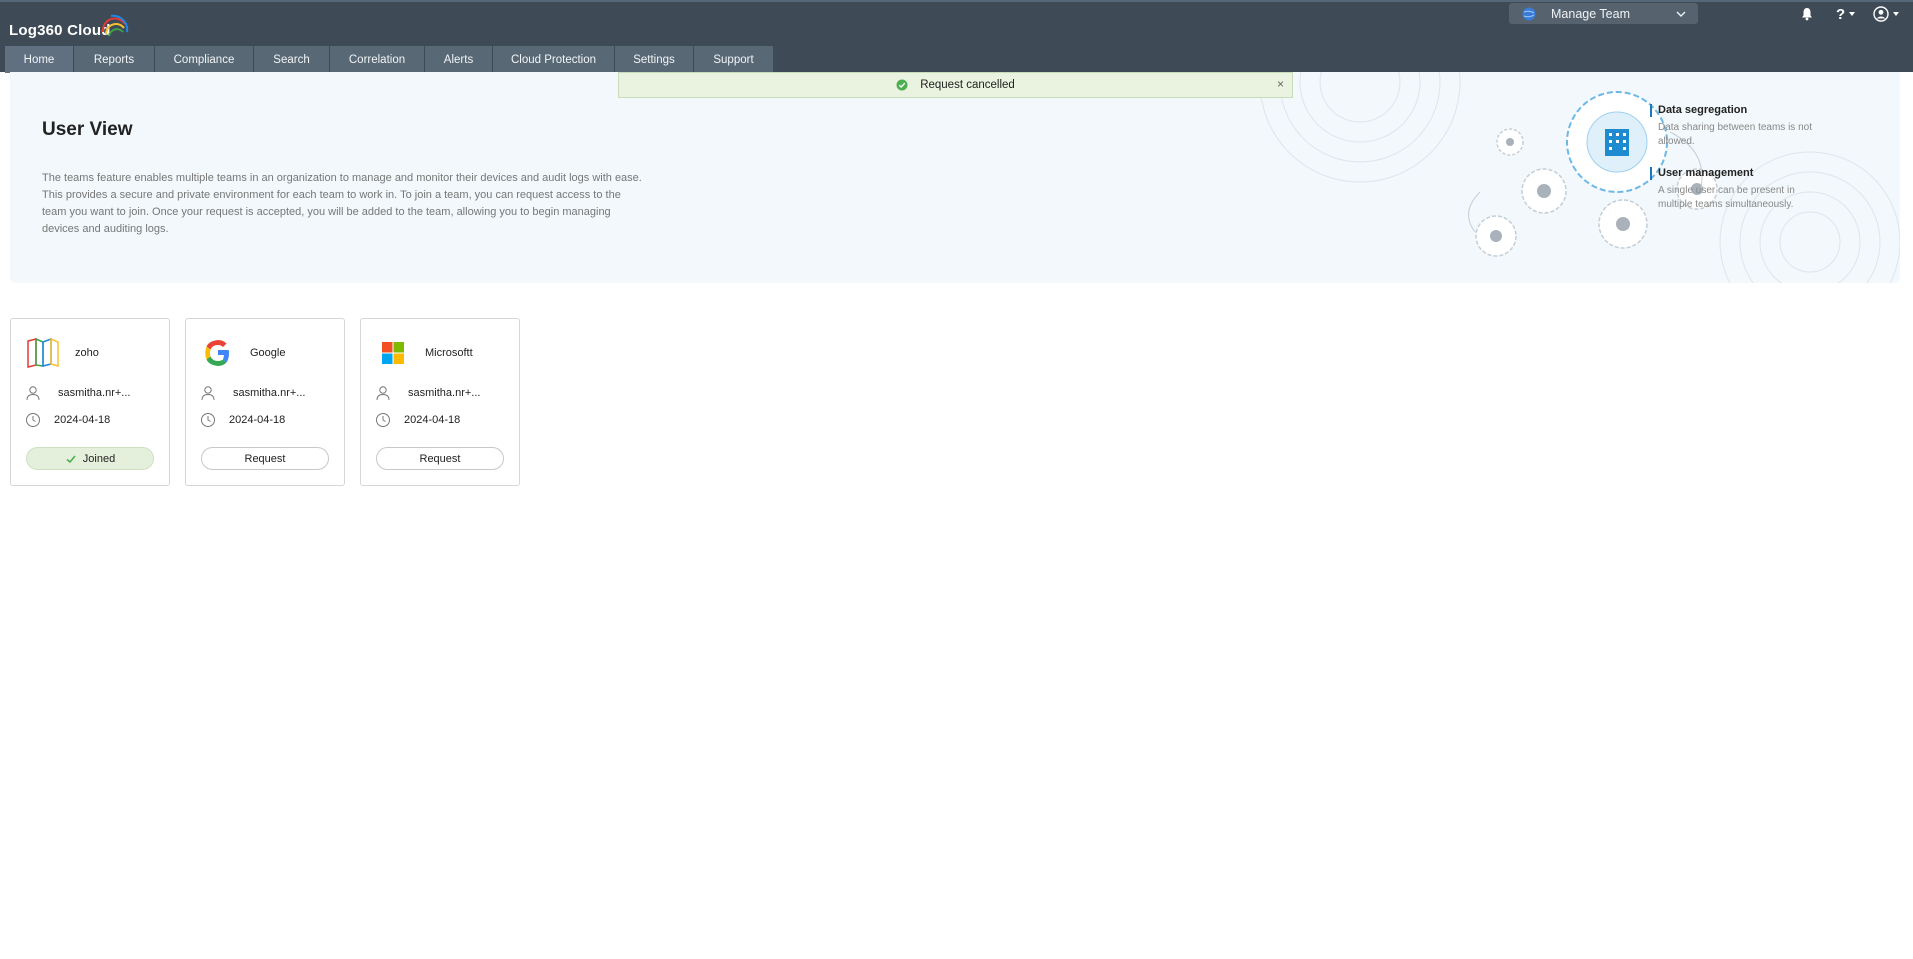 This screenshot has height=959, width=1913. What do you see at coordinates (458, 59) in the screenshot?
I see `nav-alerts: Alerts` at bounding box center [458, 59].